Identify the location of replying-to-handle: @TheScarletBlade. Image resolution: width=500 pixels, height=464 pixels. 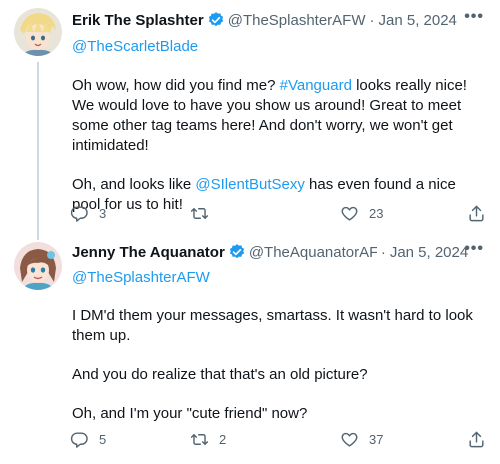
(135, 46).